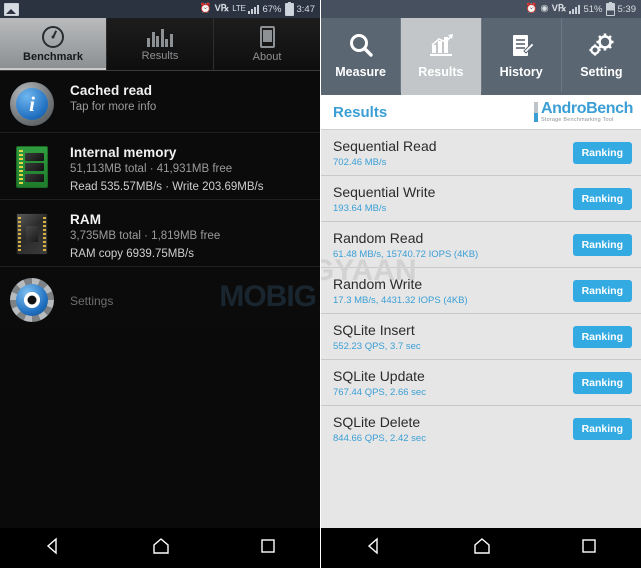 This screenshot has height=568, width=641. What do you see at coordinates (481, 9) in the screenshot?
I see `right-status-bar: ⏰ ◉ V℞ 51% 5:39` at bounding box center [481, 9].